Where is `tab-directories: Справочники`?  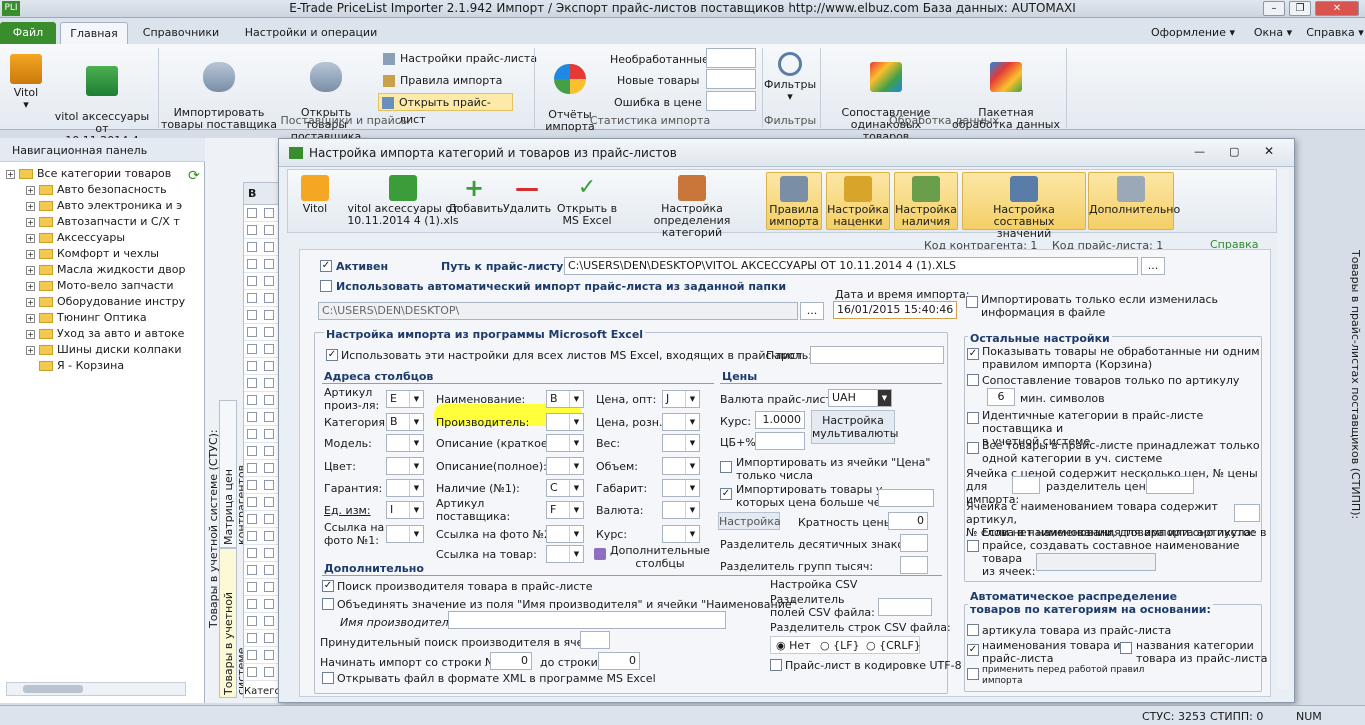 tab-directories: Справочники is located at coordinates (181, 33).